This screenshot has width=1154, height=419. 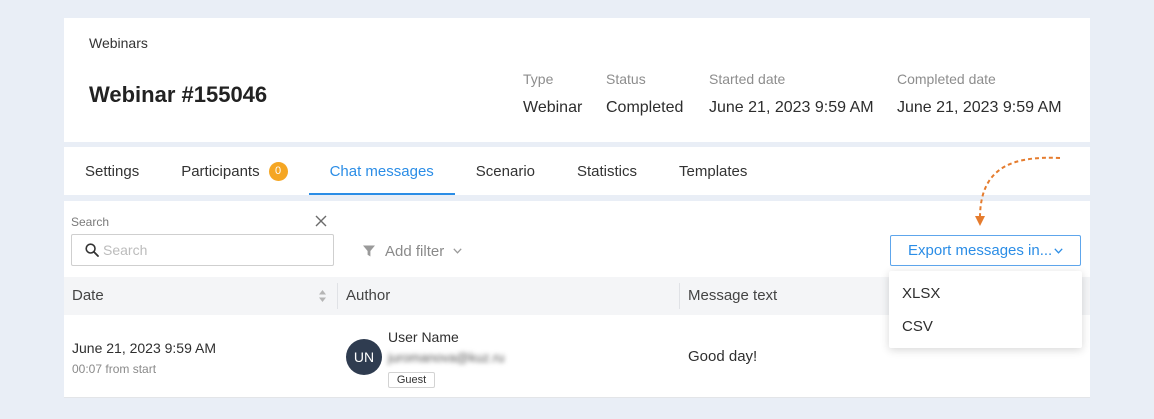 I want to click on tab-label: Settings, so click(x=112, y=171).